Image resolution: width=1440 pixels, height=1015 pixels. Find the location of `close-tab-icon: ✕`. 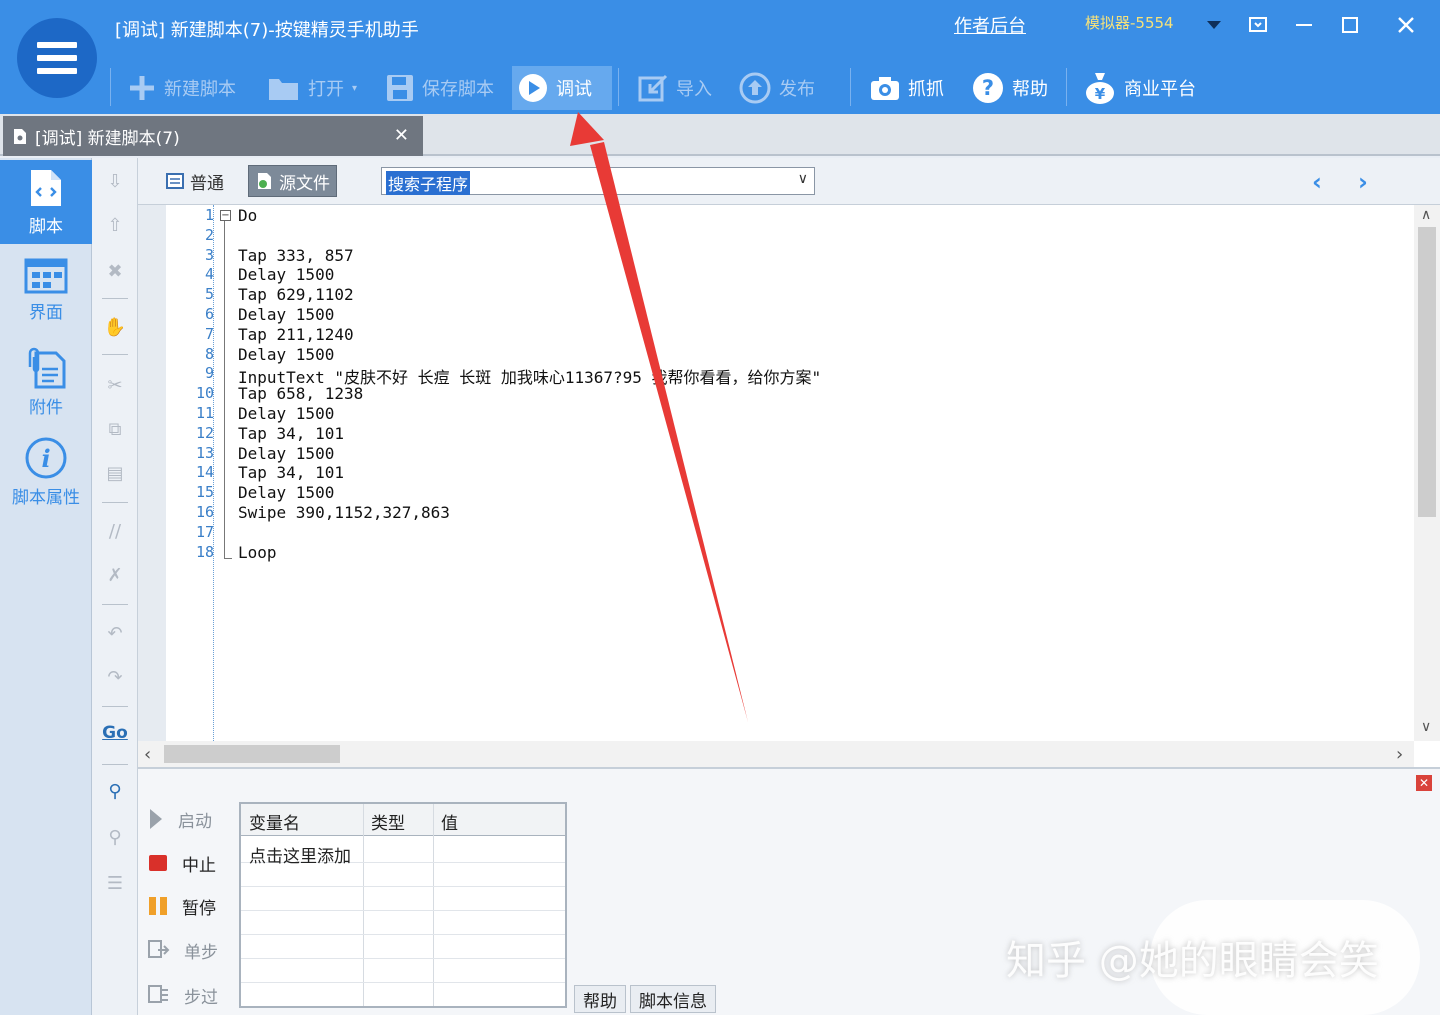

close-tab-icon: ✕ is located at coordinates (401, 135).